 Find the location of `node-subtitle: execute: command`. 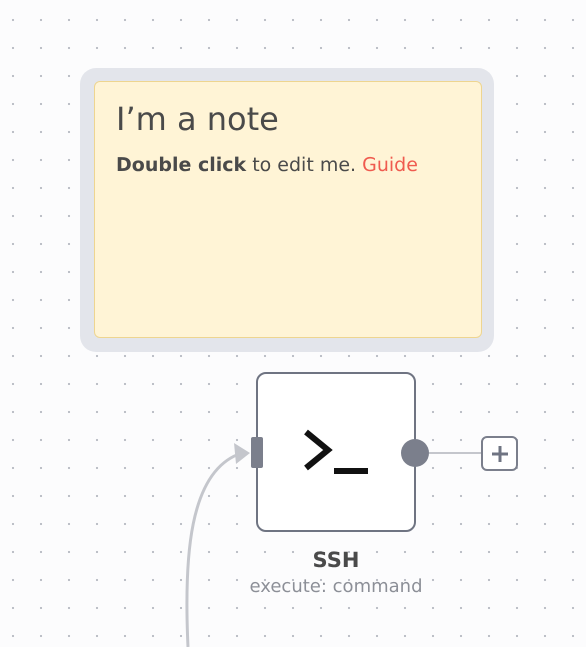

node-subtitle: execute: command is located at coordinates (336, 586).